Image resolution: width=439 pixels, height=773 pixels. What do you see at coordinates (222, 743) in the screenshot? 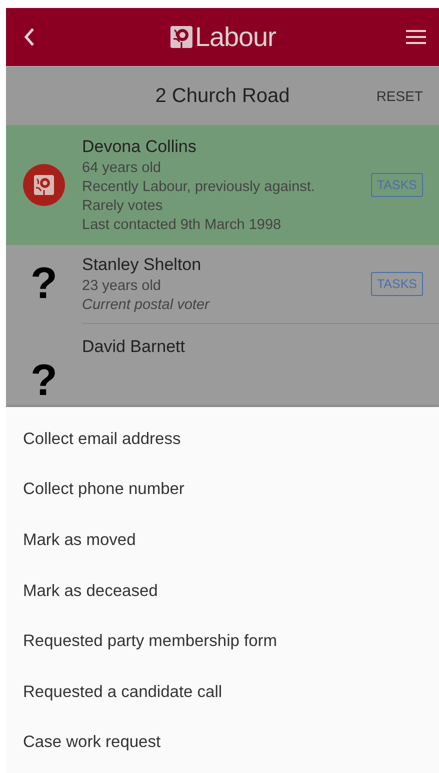
I see `sheet-menu-item: Case work request` at bounding box center [222, 743].